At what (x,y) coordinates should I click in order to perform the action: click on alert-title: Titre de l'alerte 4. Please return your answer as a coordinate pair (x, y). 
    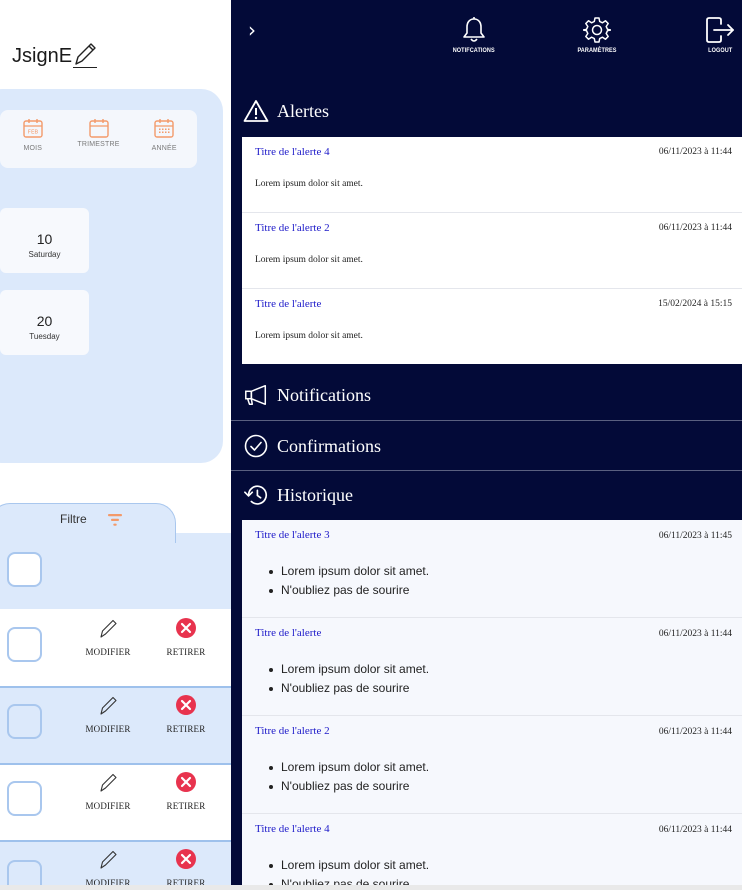
    Looking at the image, I should click on (292, 152).